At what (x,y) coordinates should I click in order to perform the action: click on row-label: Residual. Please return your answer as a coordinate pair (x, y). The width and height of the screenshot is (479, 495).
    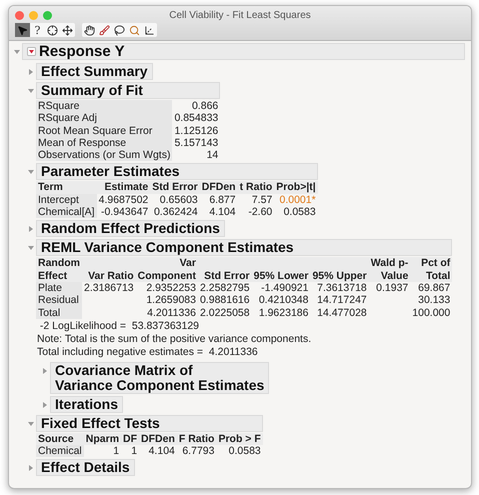
    Looking at the image, I should click on (59, 300).